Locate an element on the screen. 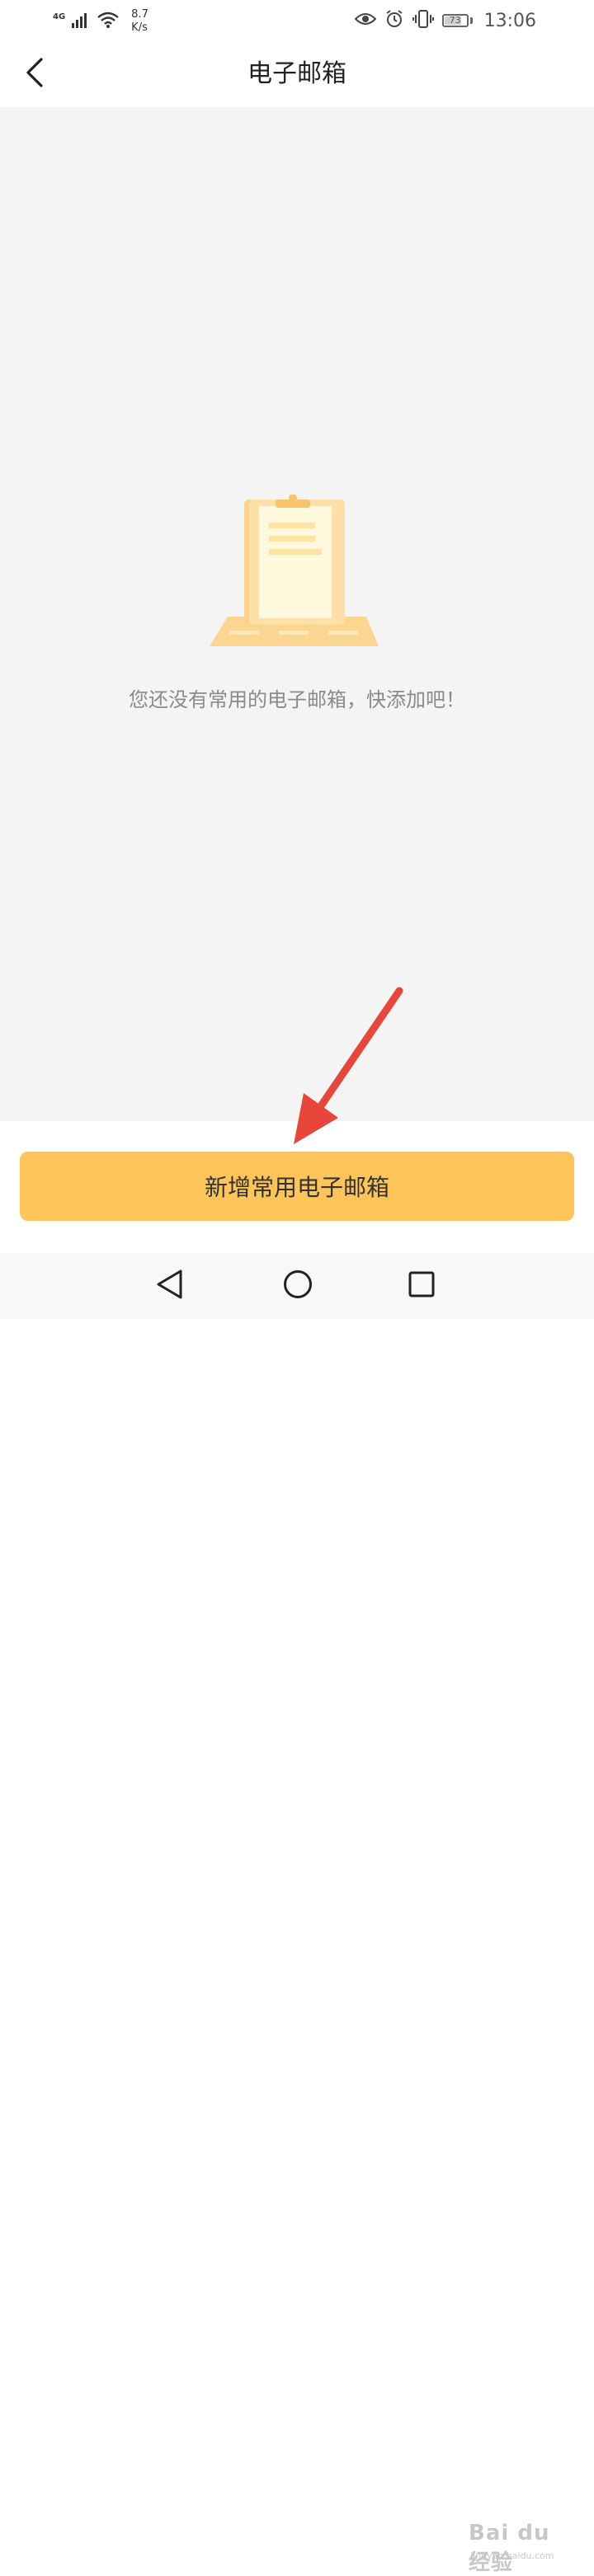 The height and width of the screenshot is (2576, 594). battery-level: 73 is located at coordinates (455, 21).